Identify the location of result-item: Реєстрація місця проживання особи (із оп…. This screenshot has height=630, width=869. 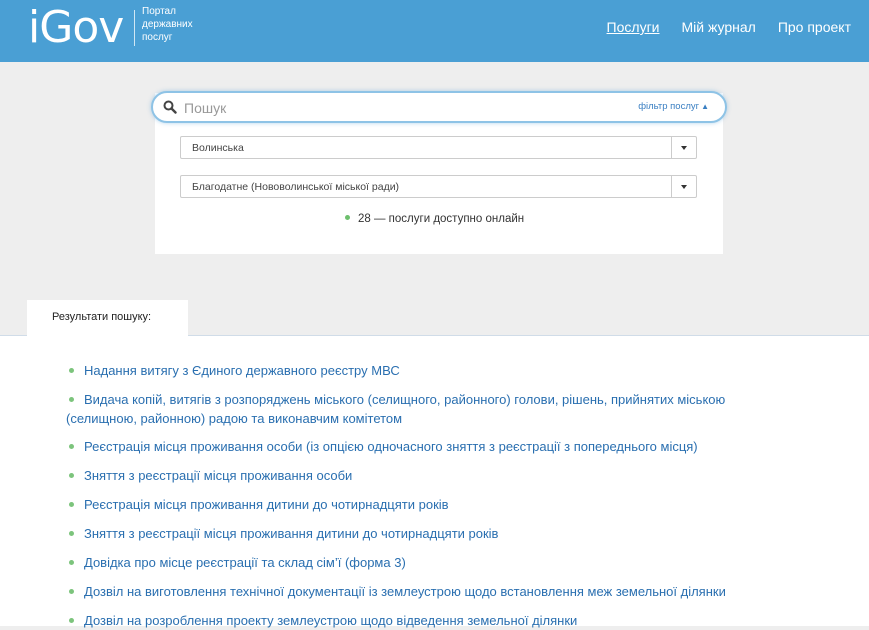
(431, 446).